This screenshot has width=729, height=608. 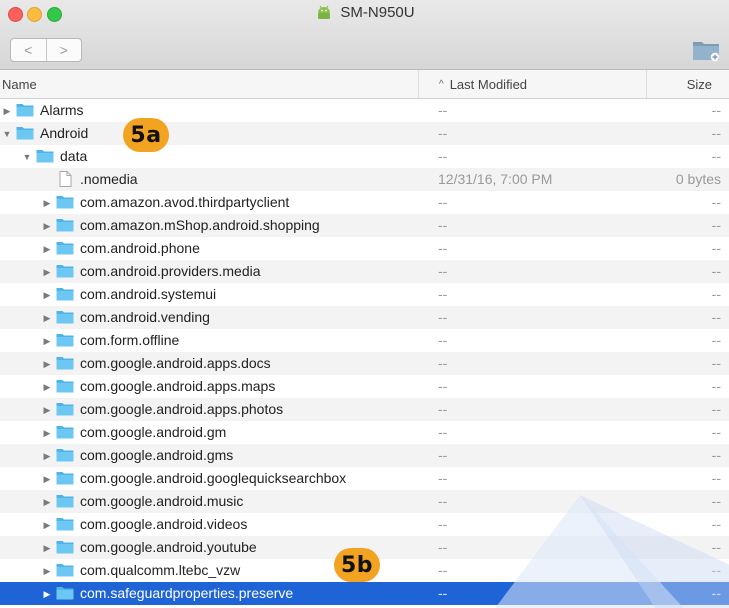 What do you see at coordinates (178, 386) in the screenshot?
I see `row-name: com.google.android.apps.maps` at bounding box center [178, 386].